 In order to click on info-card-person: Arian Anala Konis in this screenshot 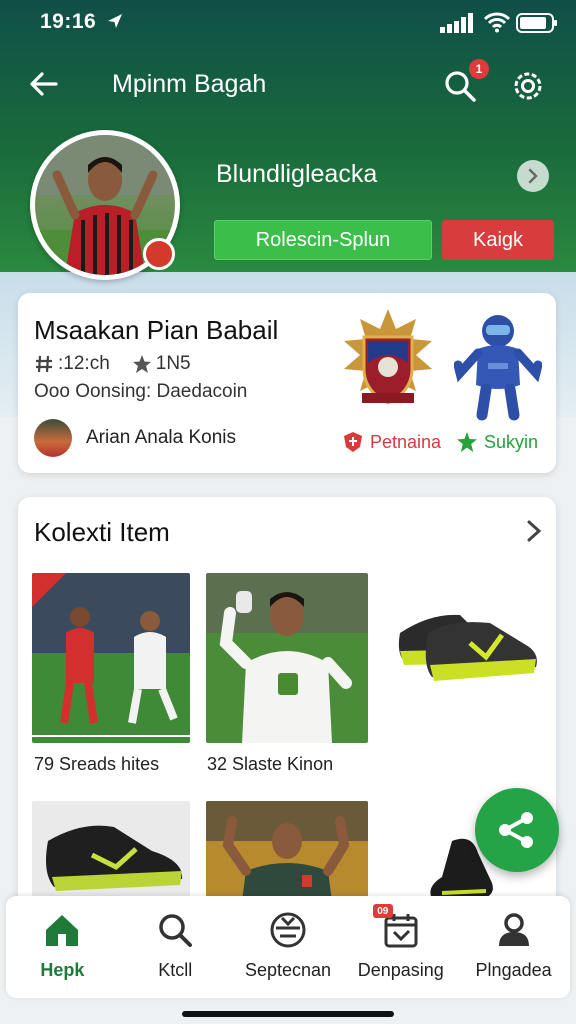, I will do `click(135, 438)`.